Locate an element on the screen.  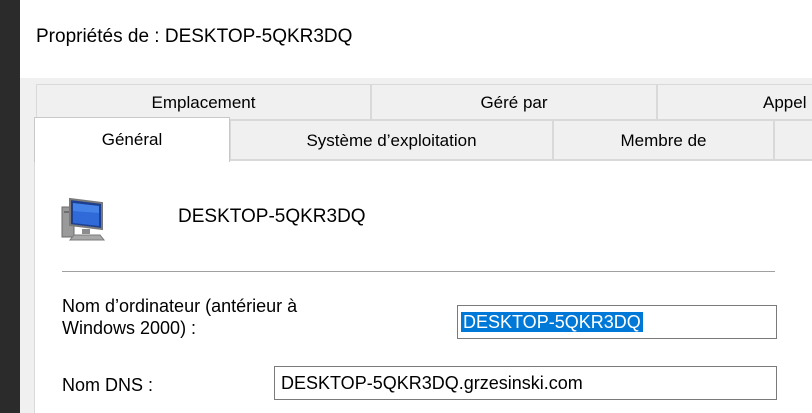
separator is located at coordinates (418, 271).